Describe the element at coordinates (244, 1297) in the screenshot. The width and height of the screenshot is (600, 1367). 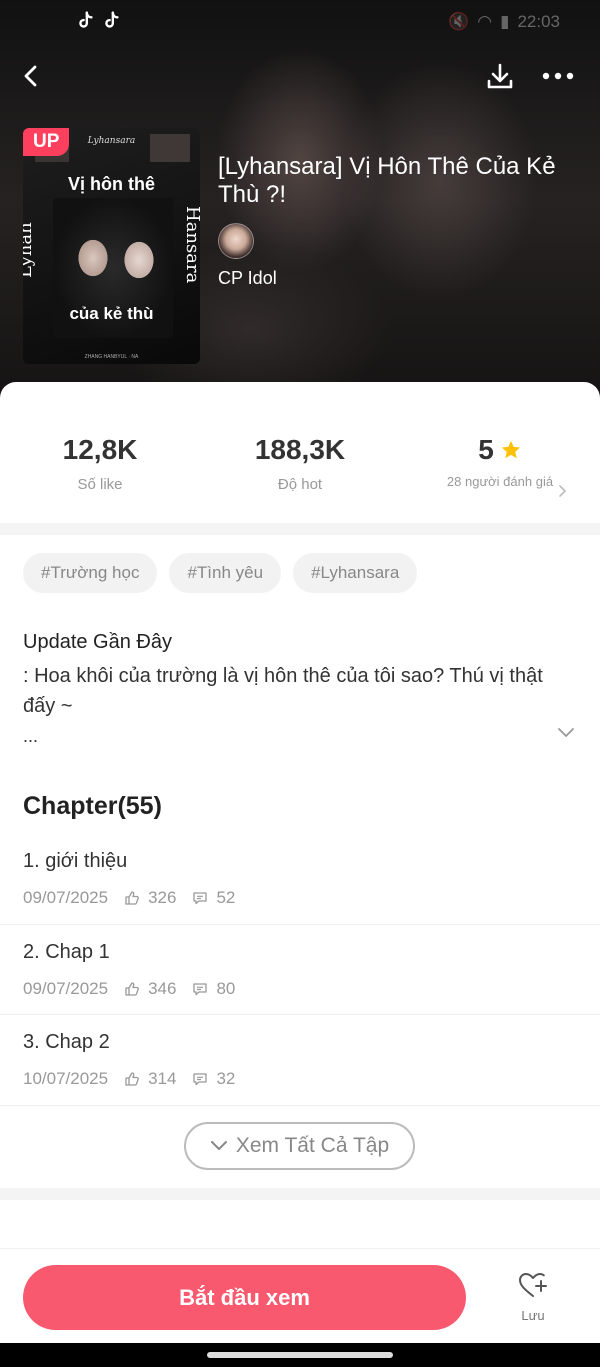
I see `start-reading-button: Bắt đầu xem` at that location.